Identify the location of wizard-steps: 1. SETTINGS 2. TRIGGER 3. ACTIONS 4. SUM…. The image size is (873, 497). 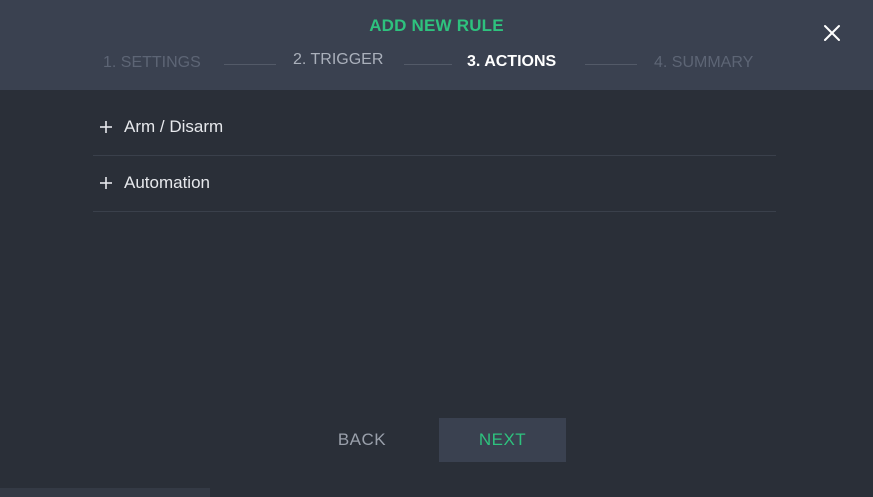
(436, 62).